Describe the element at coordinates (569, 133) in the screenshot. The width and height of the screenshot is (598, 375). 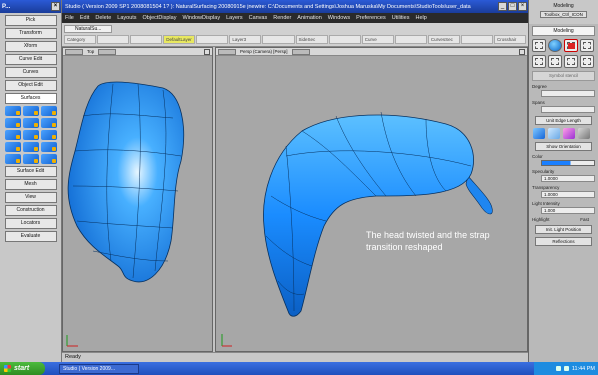
I see `shade-magenta-icon` at that location.